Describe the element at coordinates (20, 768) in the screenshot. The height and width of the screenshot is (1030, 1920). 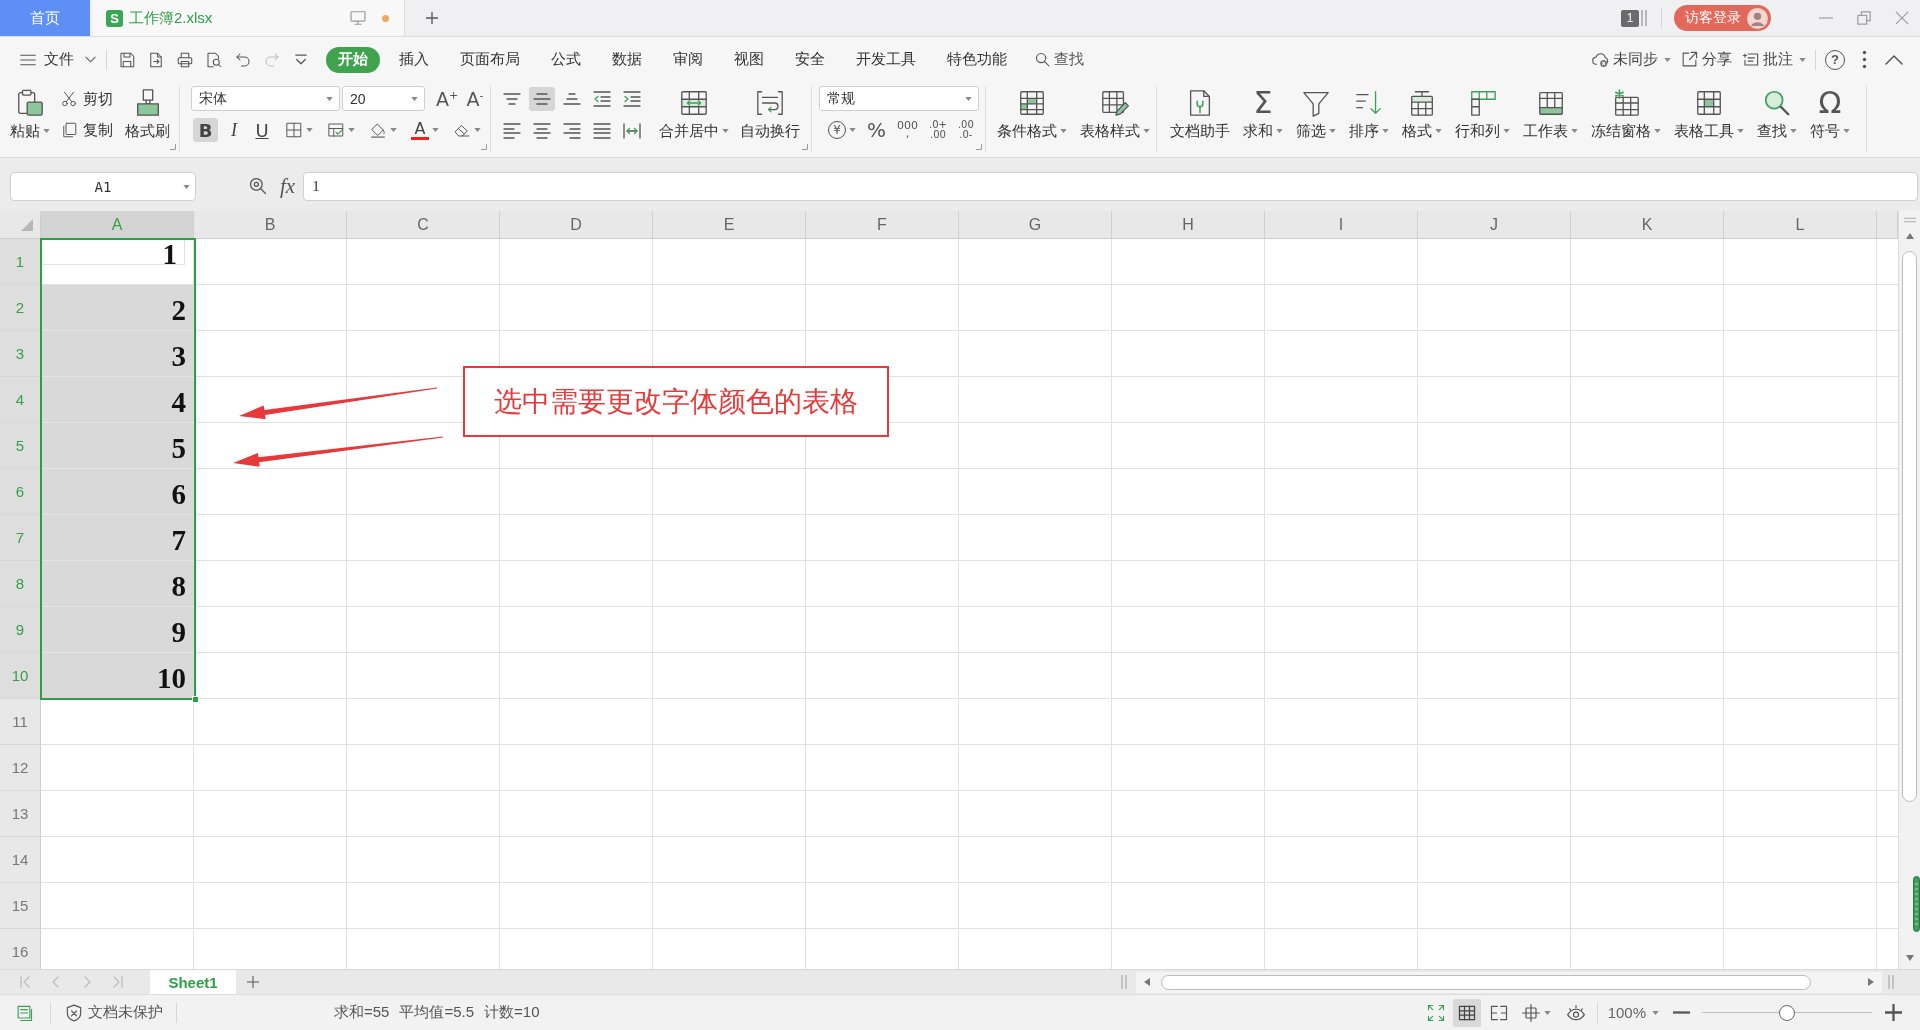
I see `row-header: 12` at that location.